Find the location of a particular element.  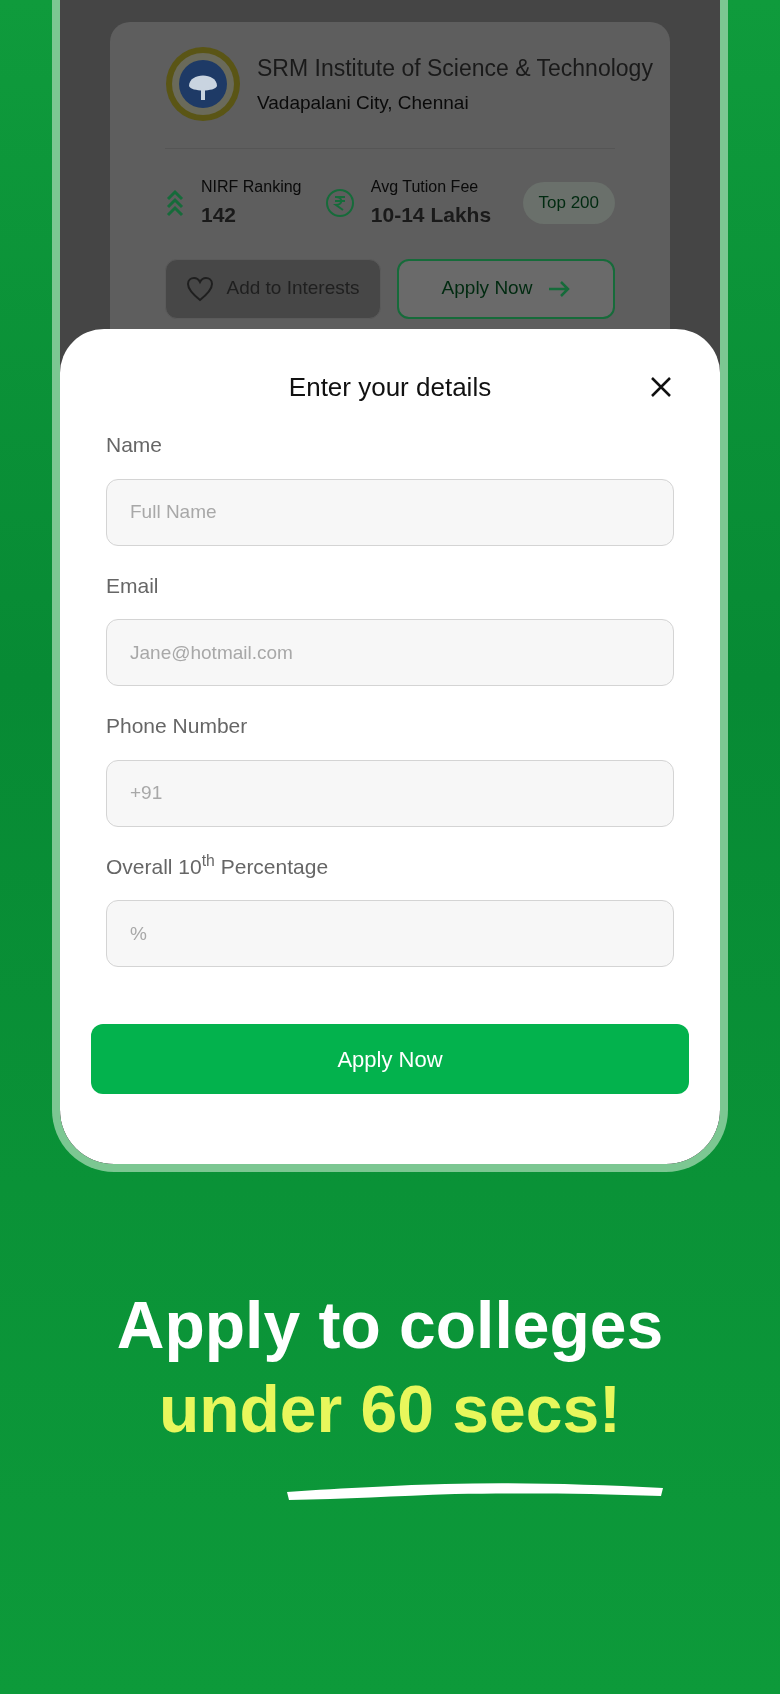

modal-title: Enter your details is located at coordinates (390, 387).